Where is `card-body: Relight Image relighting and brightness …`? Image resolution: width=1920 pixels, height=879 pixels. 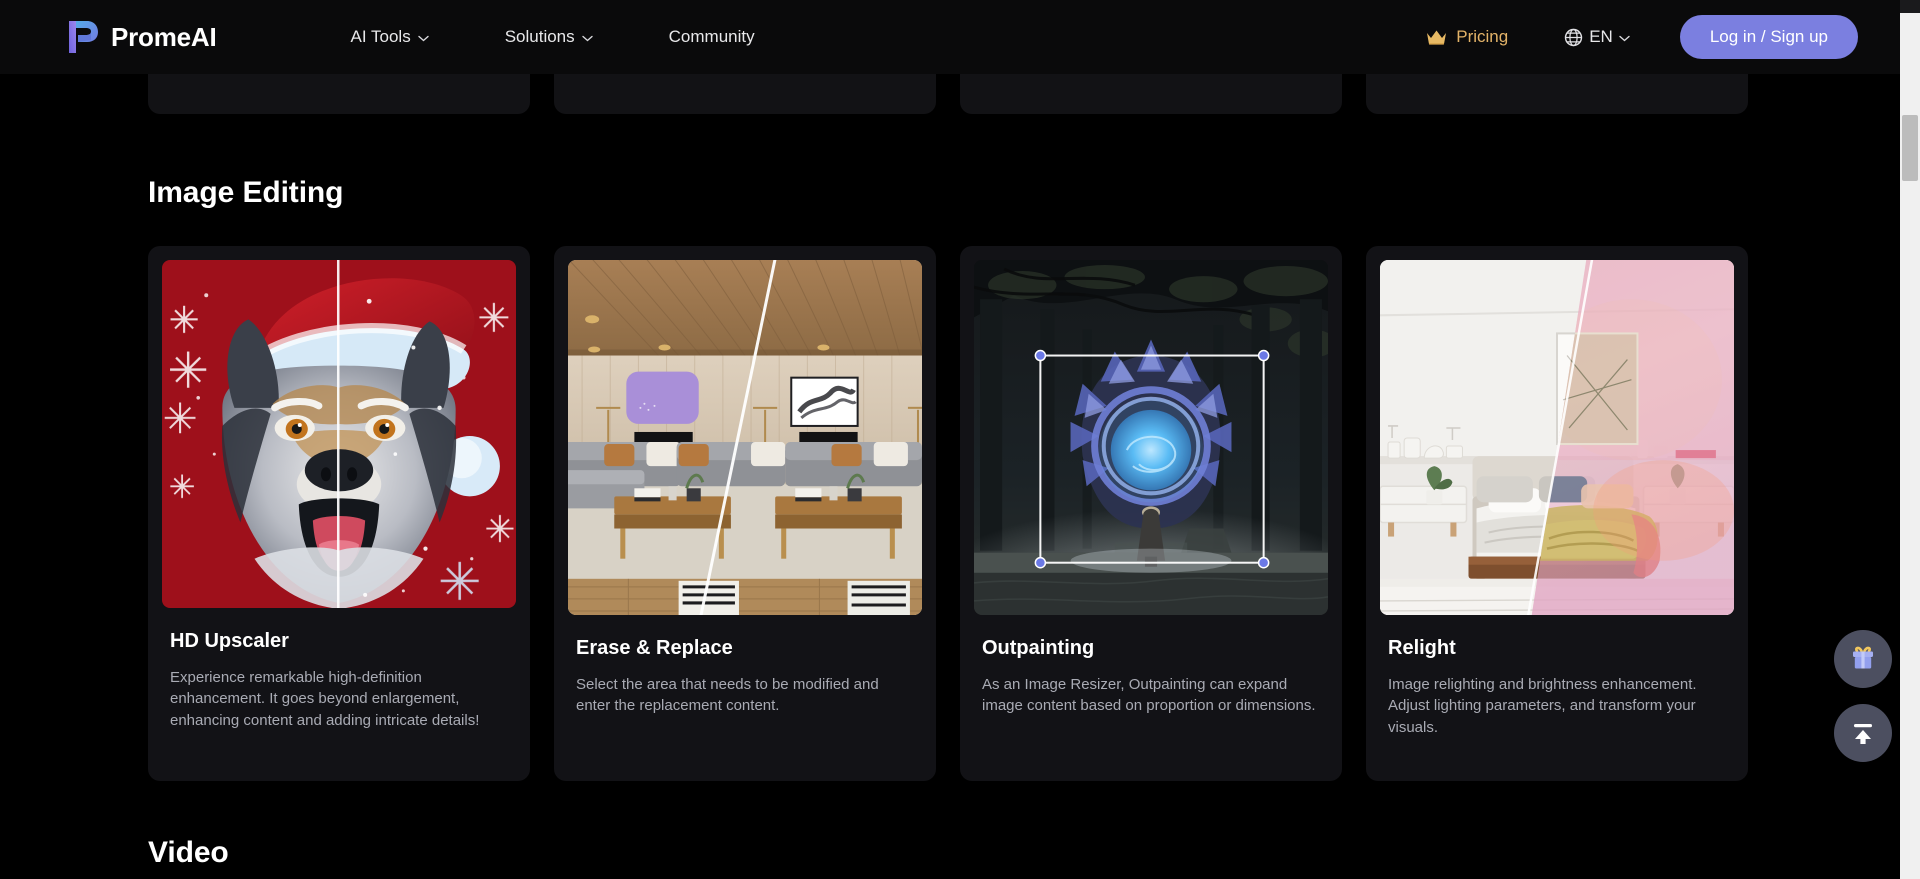 card-body: Relight Image relighting and brightness … is located at coordinates (1557, 686).